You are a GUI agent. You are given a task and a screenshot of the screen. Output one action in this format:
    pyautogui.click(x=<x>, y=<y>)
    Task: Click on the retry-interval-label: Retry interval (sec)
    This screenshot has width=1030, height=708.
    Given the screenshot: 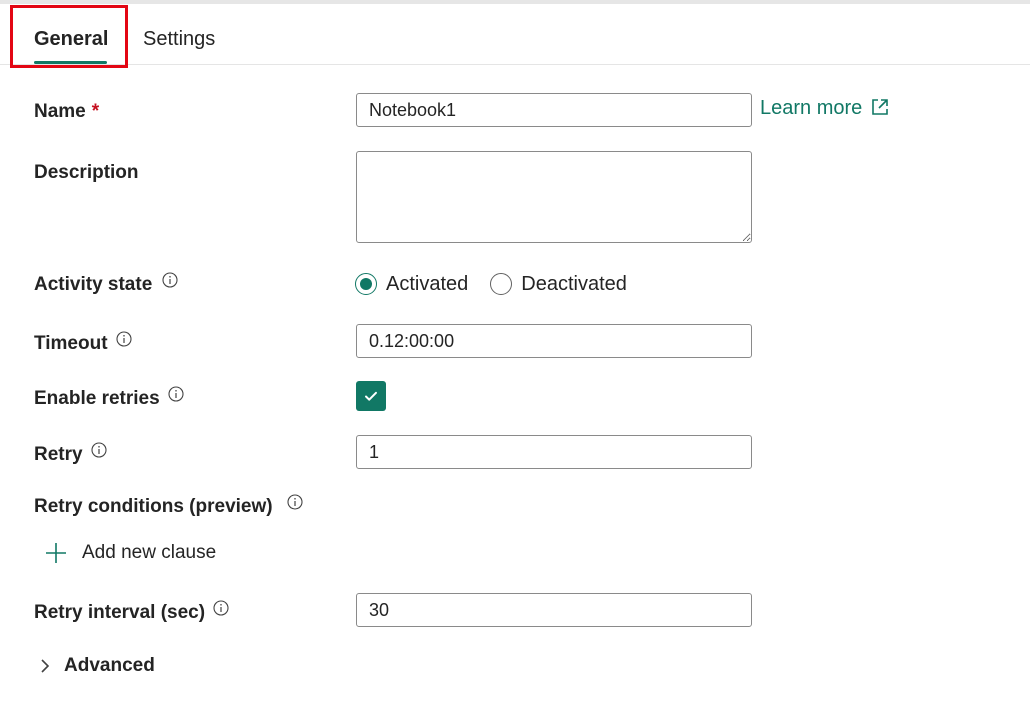 What is the action you would take?
    pyautogui.click(x=131, y=613)
    